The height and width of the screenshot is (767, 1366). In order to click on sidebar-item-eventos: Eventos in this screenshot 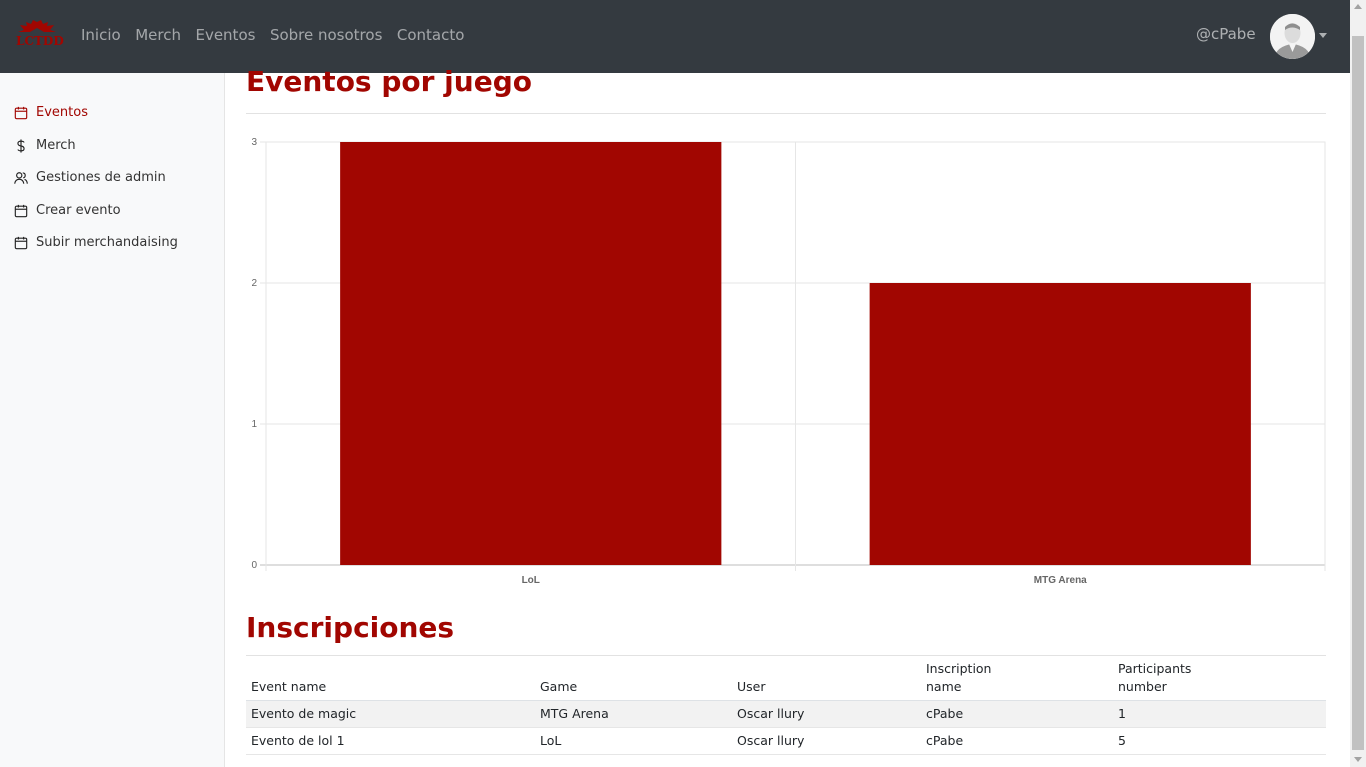, I will do `click(51, 112)`.